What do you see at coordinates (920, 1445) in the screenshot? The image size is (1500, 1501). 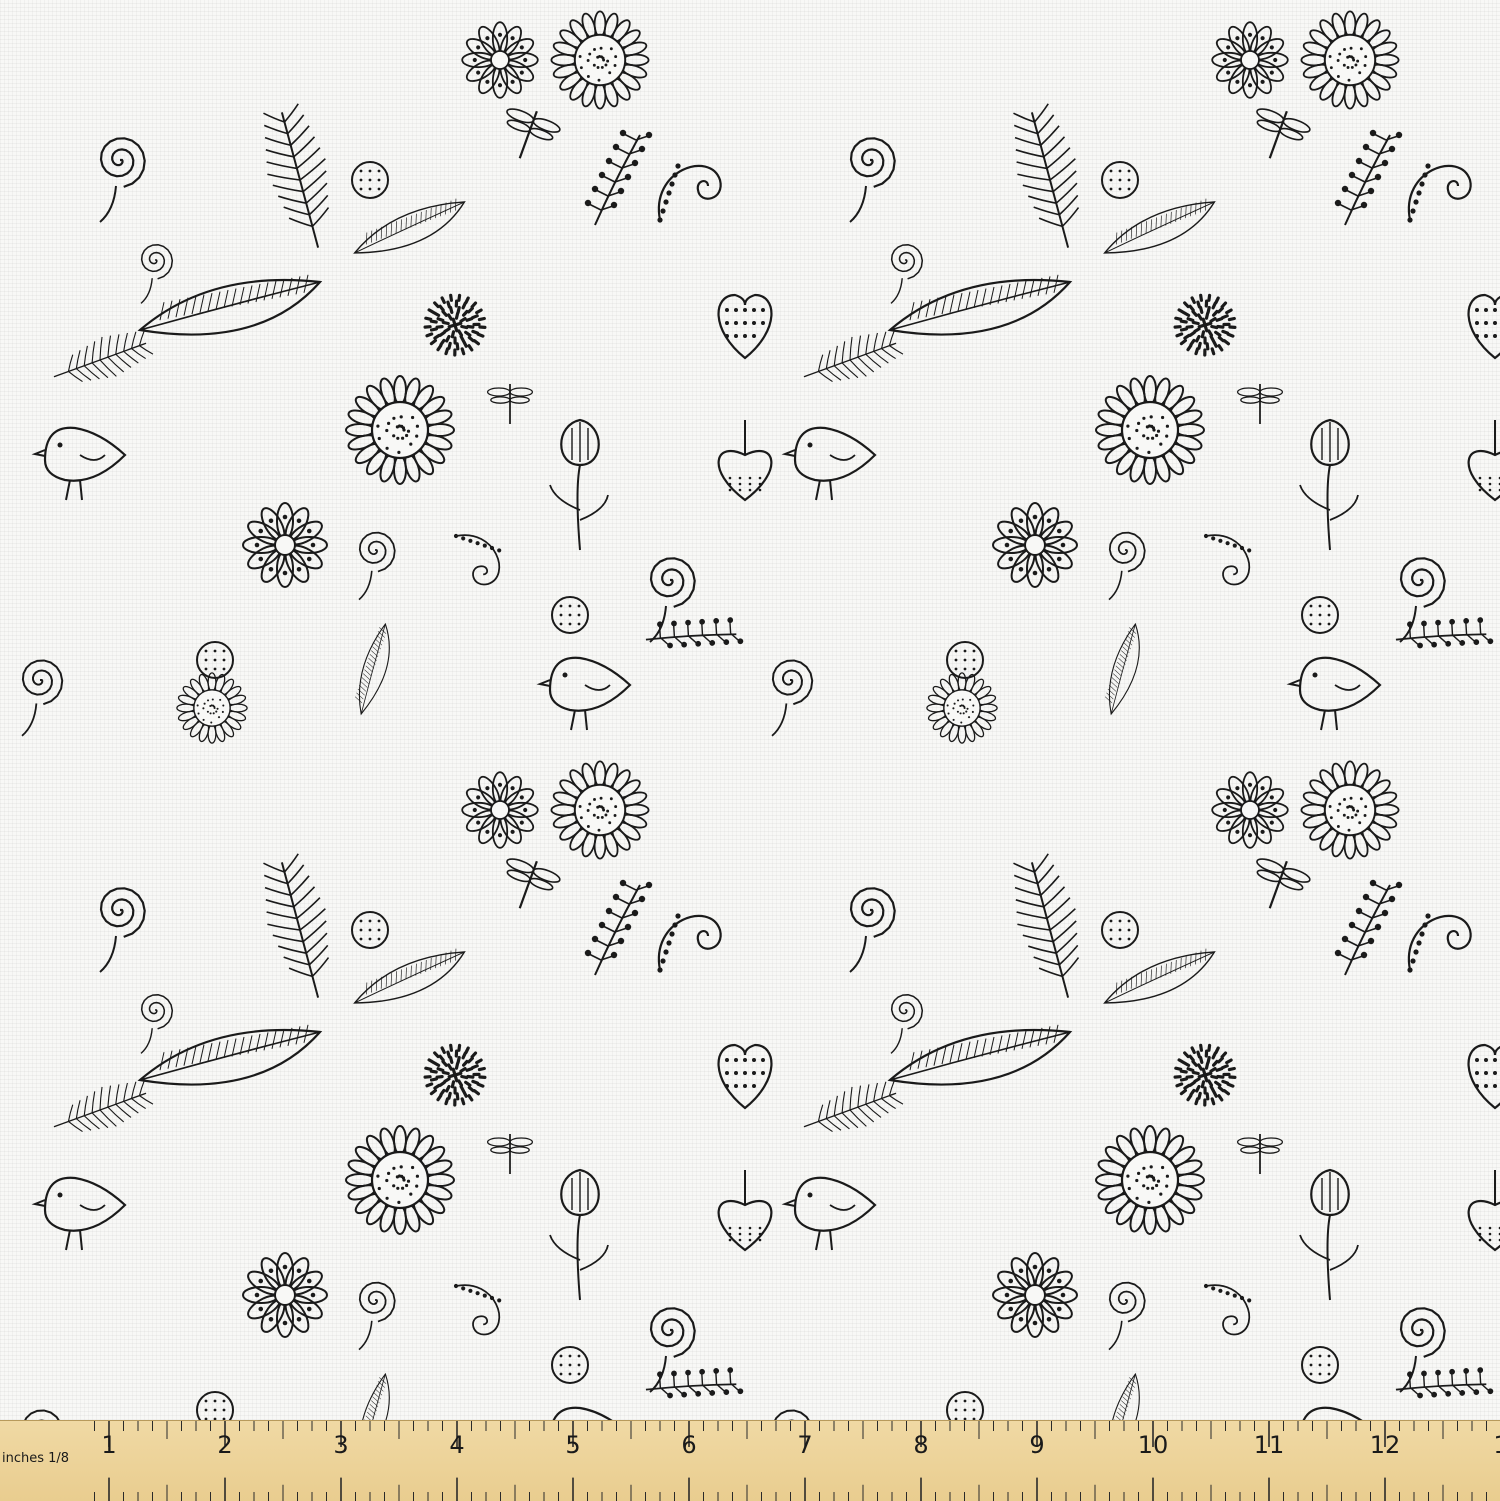 I see `ruler-number: 8` at bounding box center [920, 1445].